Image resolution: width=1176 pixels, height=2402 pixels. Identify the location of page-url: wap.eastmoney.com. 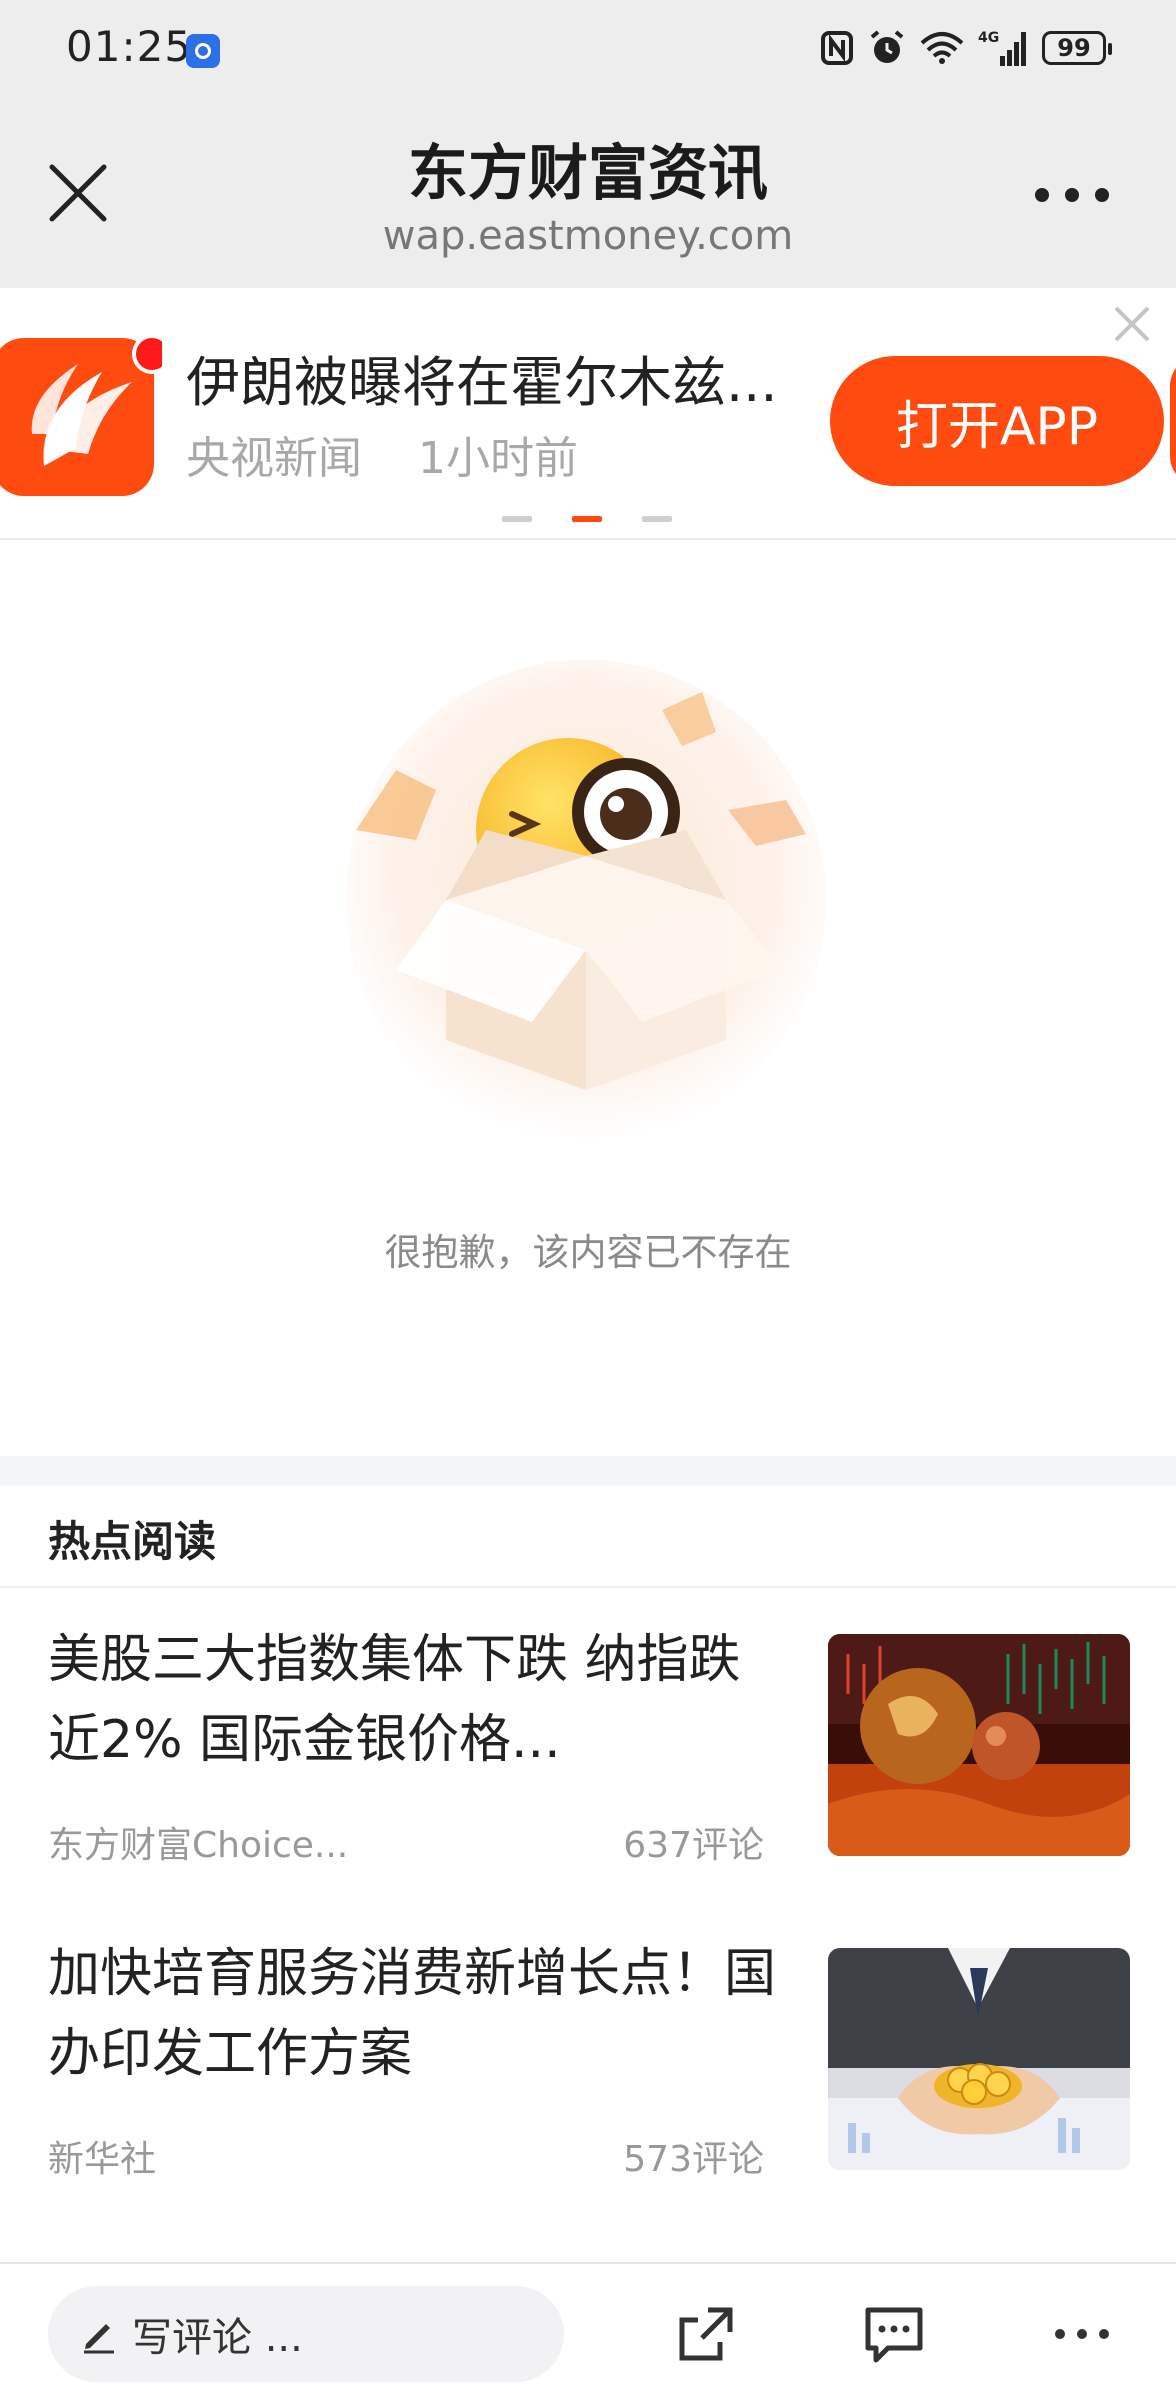
(588, 236).